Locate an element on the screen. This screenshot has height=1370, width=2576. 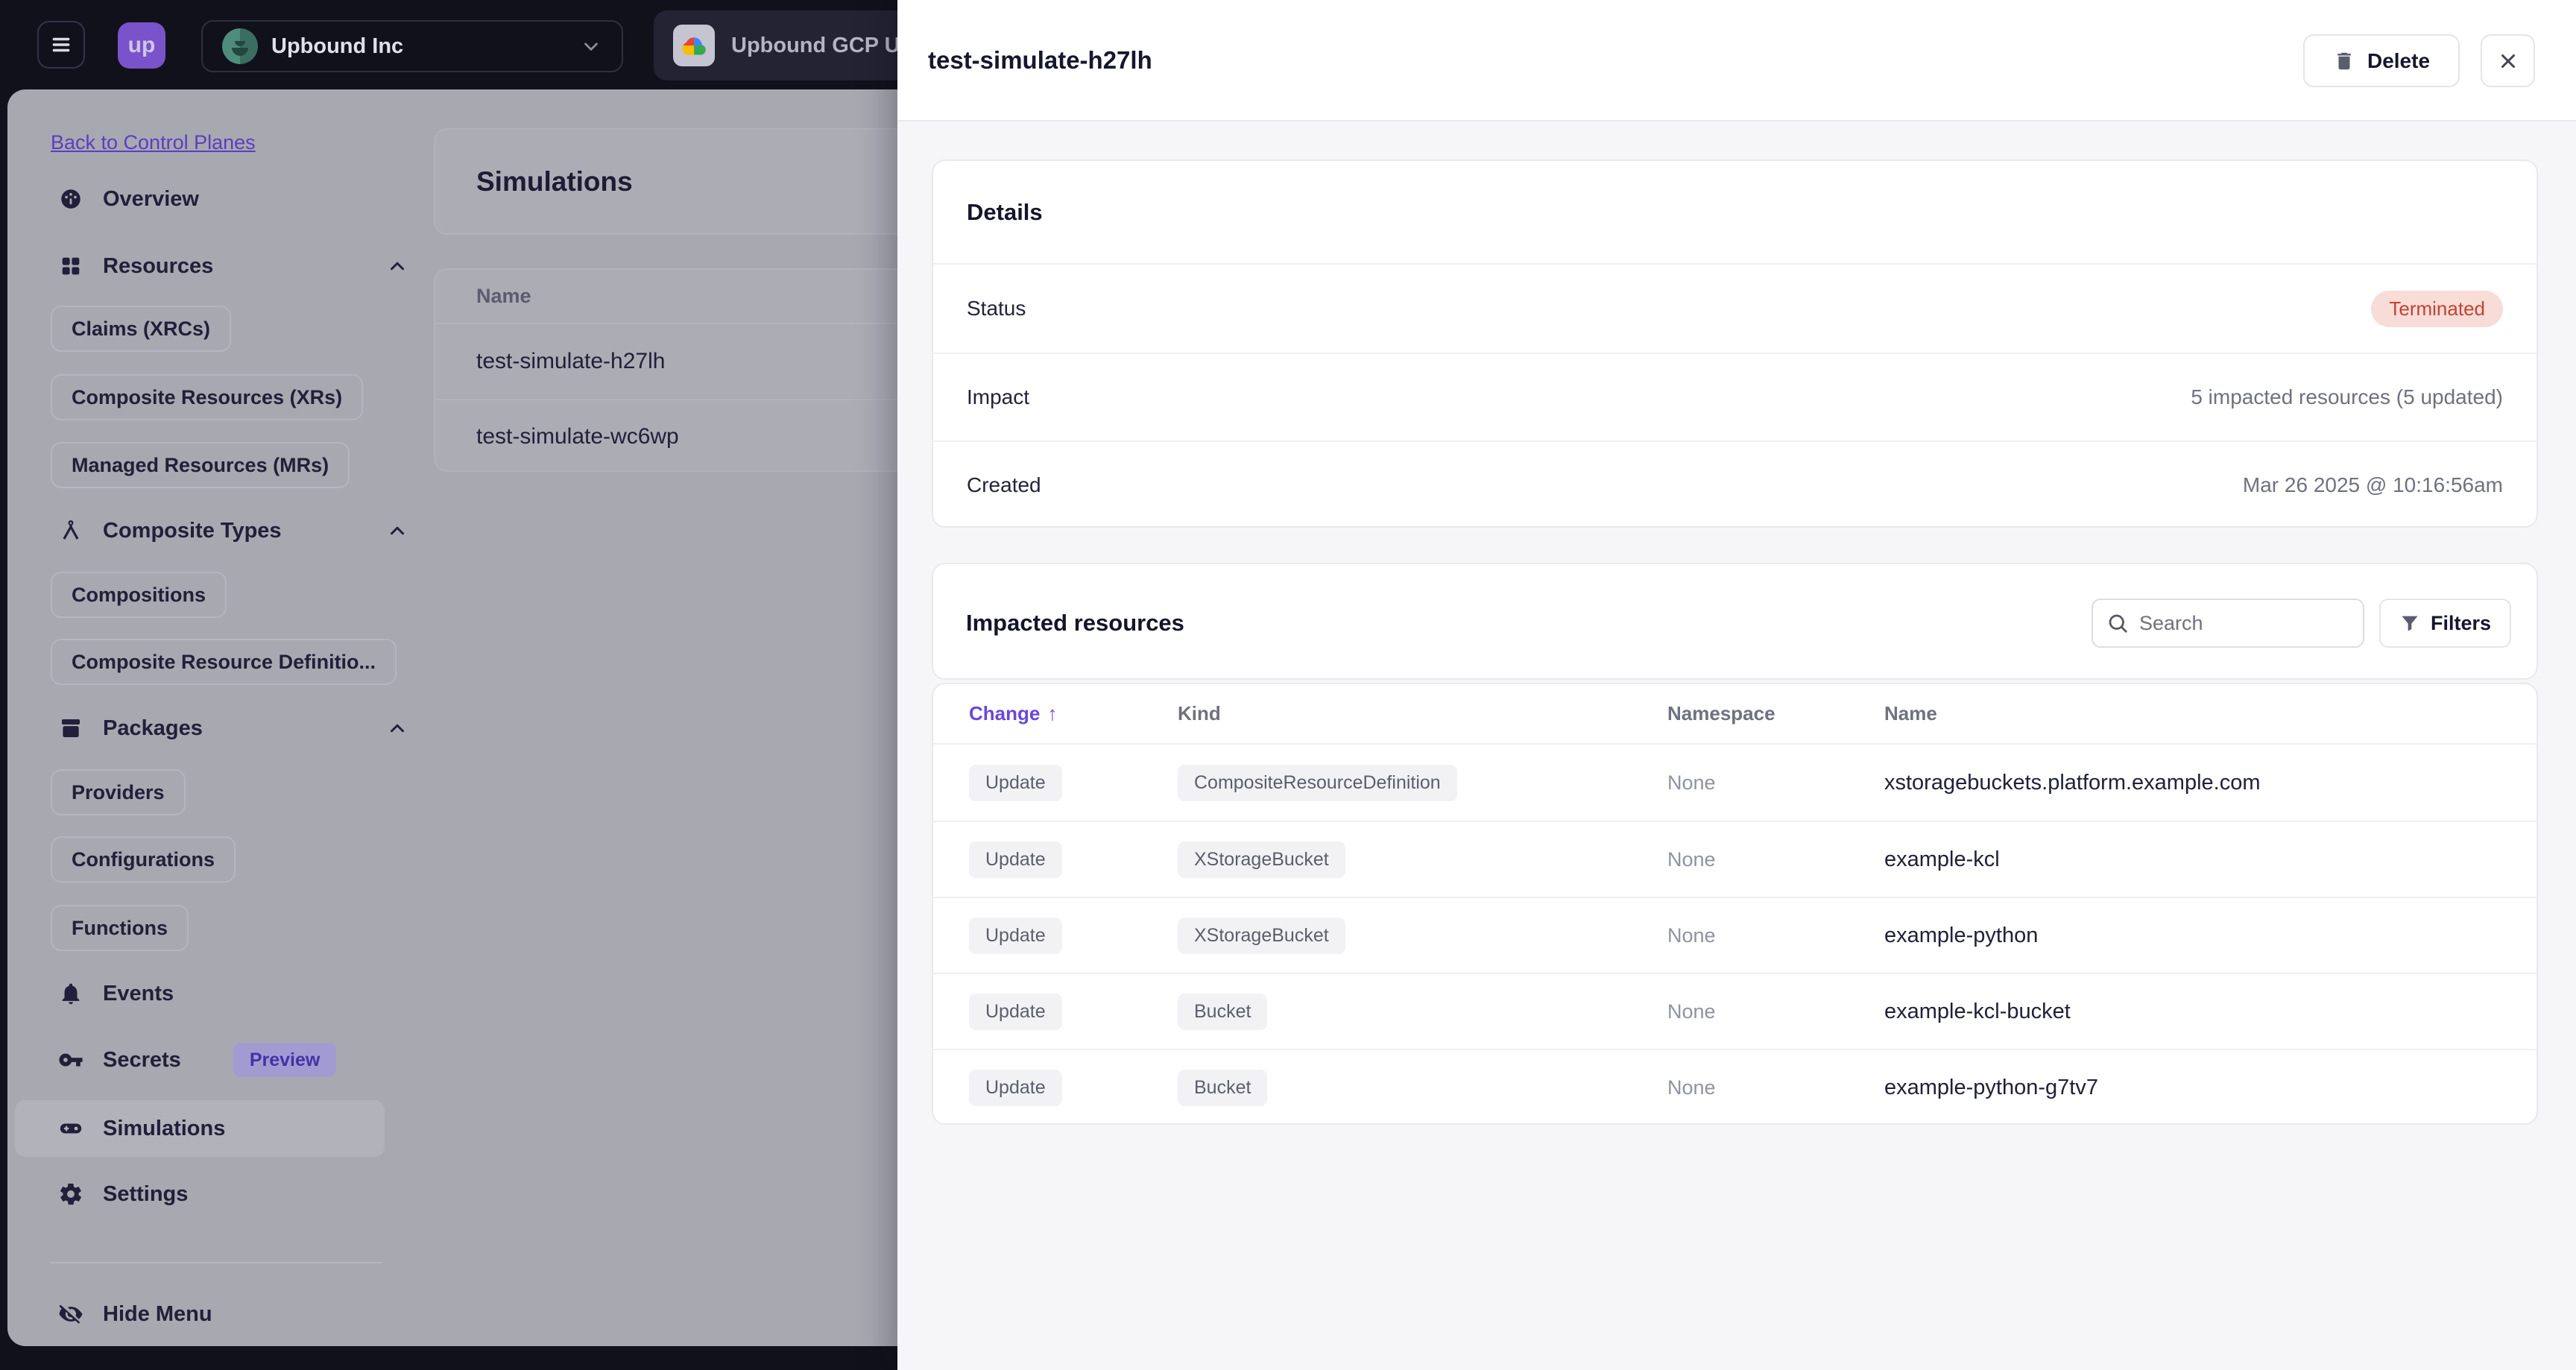
sidebar-chip-composite-resources: Composite Resources (XRs) is located at coordinates (207, 397).